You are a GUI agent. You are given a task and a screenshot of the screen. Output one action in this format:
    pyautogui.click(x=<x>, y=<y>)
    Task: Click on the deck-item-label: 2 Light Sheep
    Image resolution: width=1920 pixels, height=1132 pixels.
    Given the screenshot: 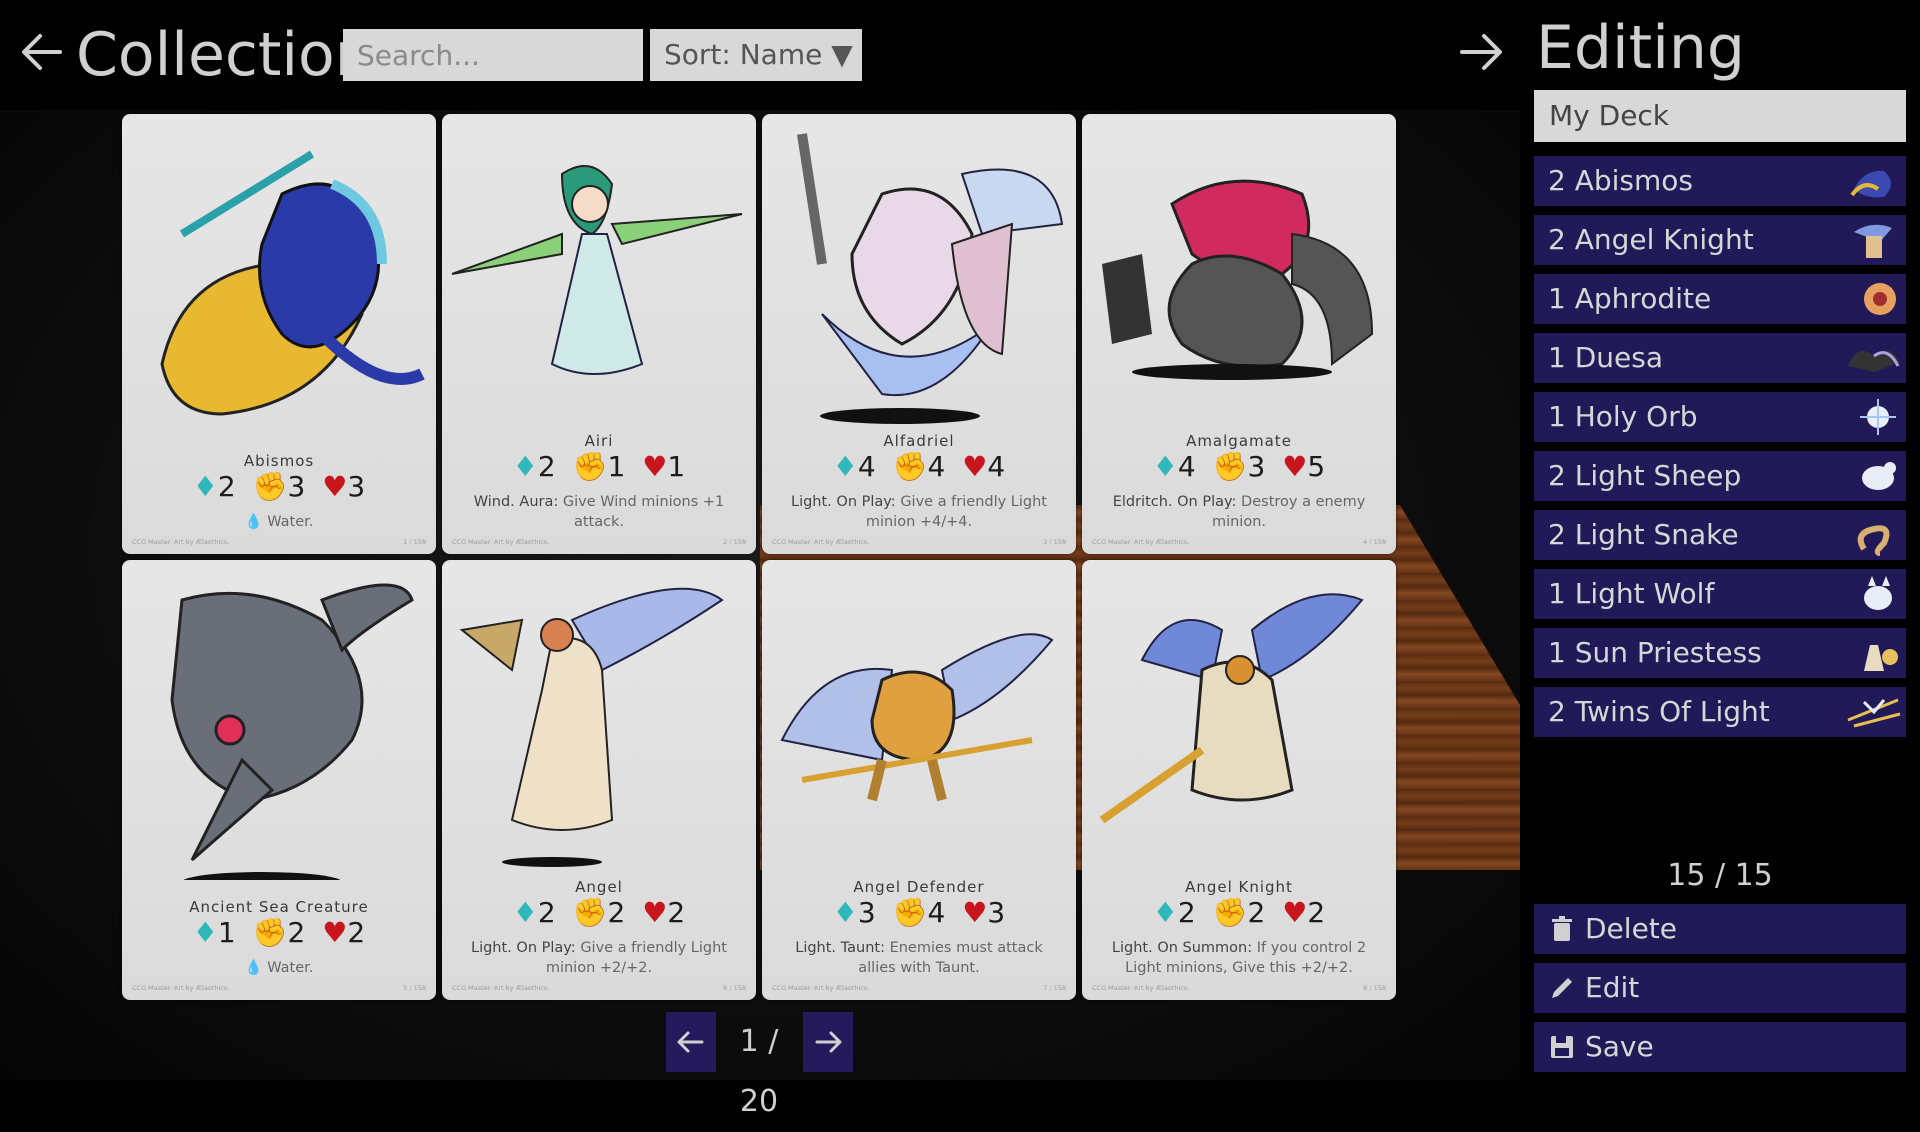 What is the action you would take?
    pyautogui.click(x=1645, y=475)
    